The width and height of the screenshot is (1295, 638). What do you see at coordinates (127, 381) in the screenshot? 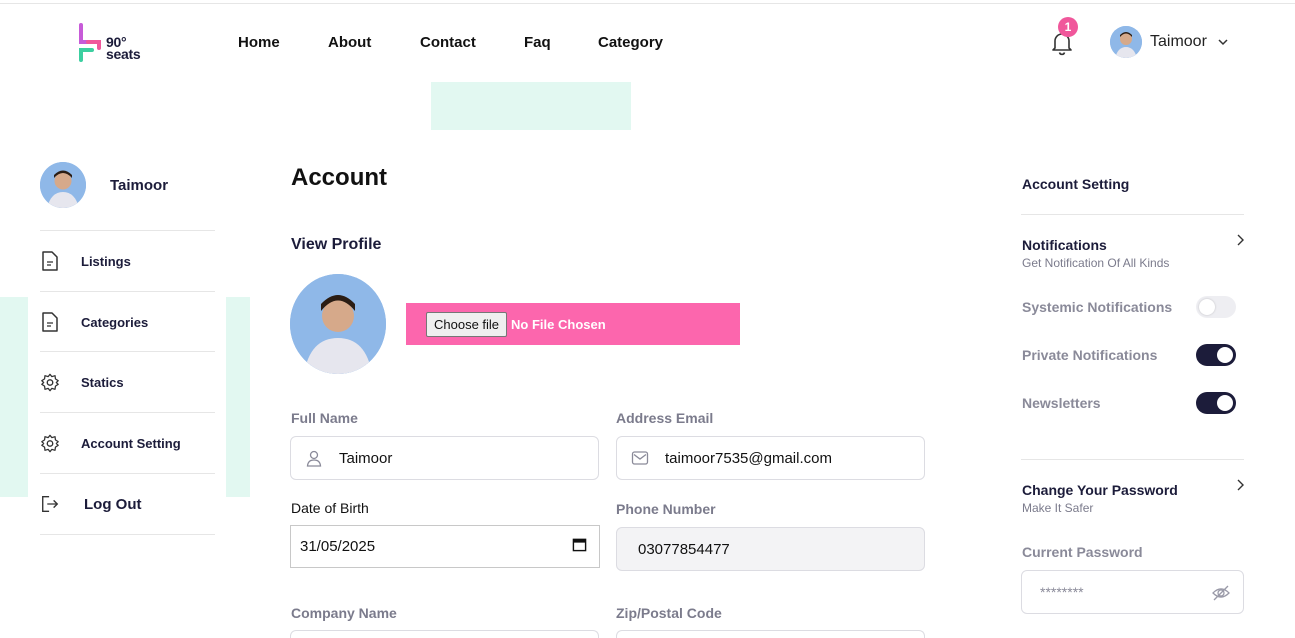
I see `sidebar-item-statics: Statics` at bounding box center [127, 381].